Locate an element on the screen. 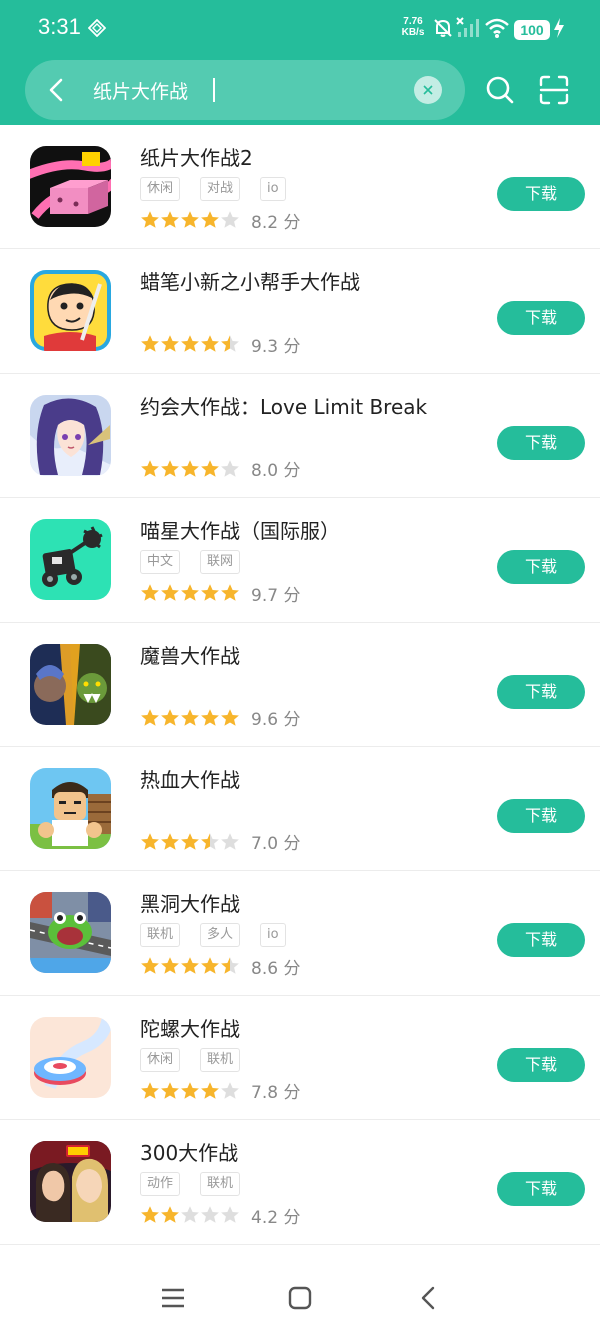 Image resolution: width=600 pixels, height=1333 pixels. app-name: 300大作战 is located at coordinates (189, 1151).